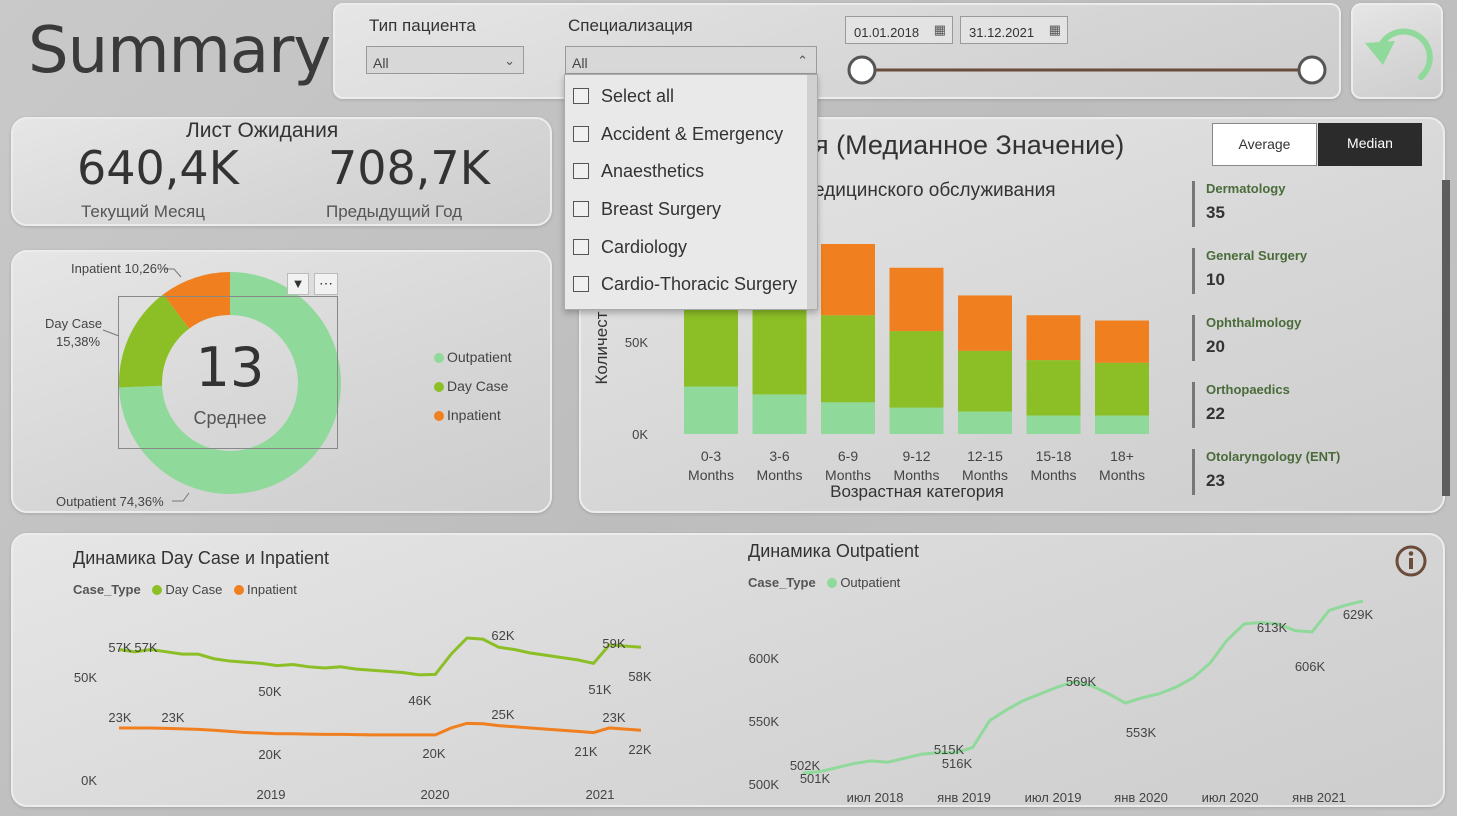  Describe the element at coordinates (802, 60) in the screenshot. I see `chevron-up-icon: ⌃` at that location.